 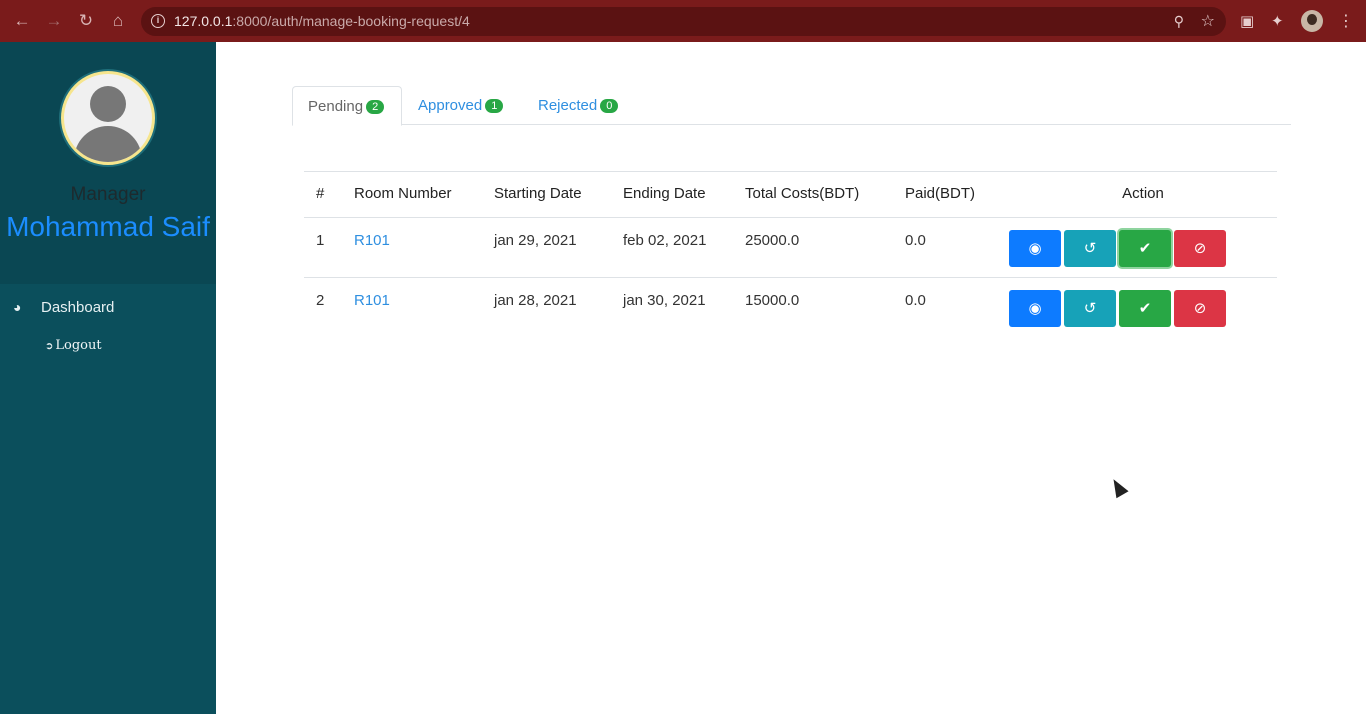 I want to click on tab-label: Rejected, so click(x=568, y=105).